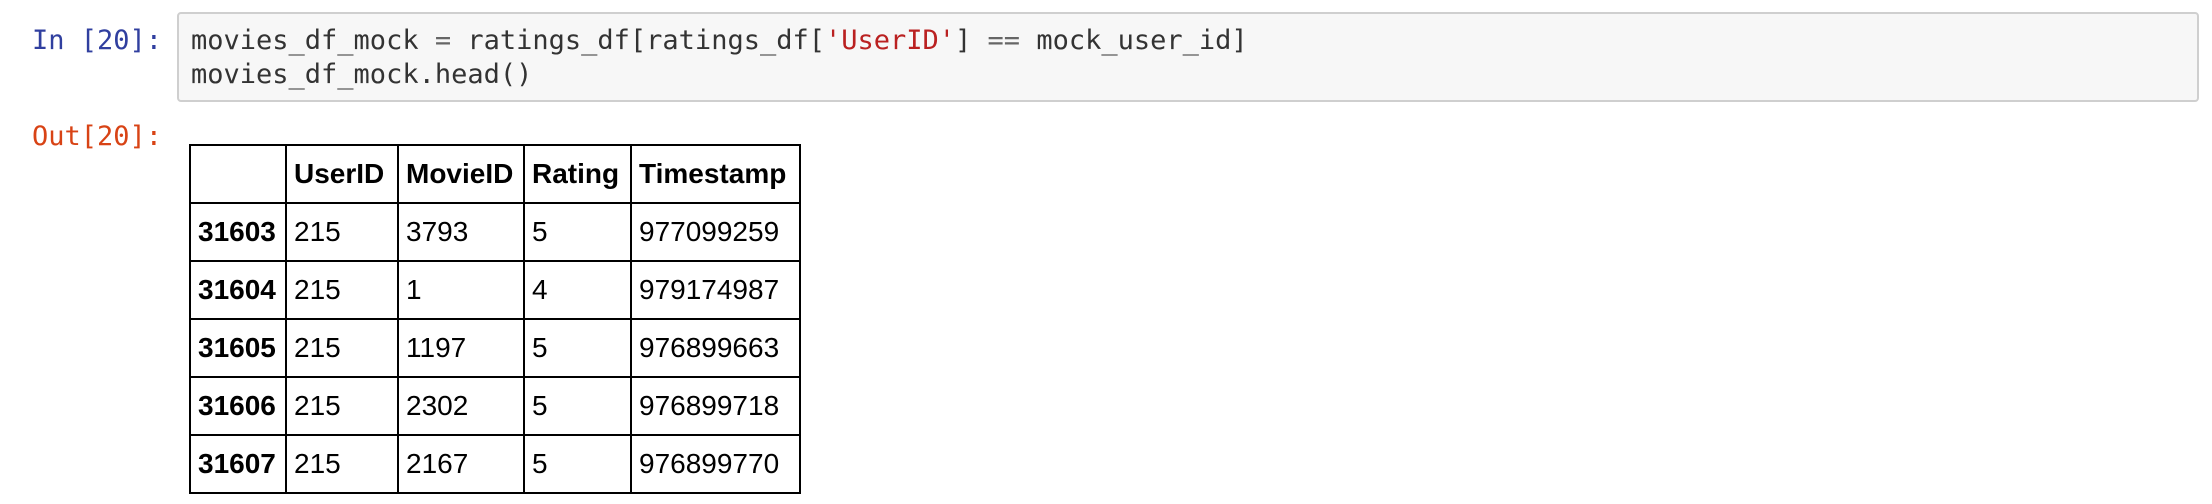 The width and height of the screenshot is (2212, 504). Describe the element at coordinates (443, 40) in the screenshot. I see `code-assign-operator: =` at that location.